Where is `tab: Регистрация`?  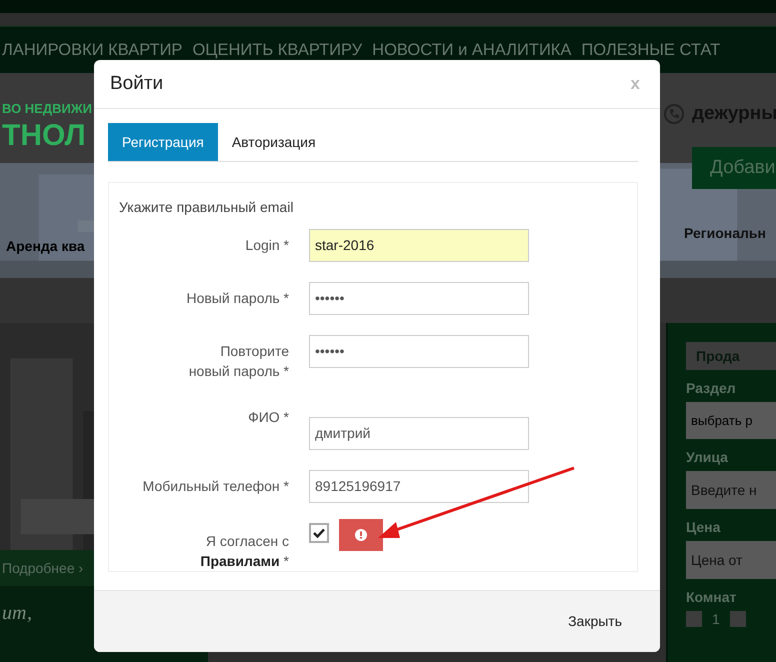 tab: Регистрация is located at coordinates (163, 141).